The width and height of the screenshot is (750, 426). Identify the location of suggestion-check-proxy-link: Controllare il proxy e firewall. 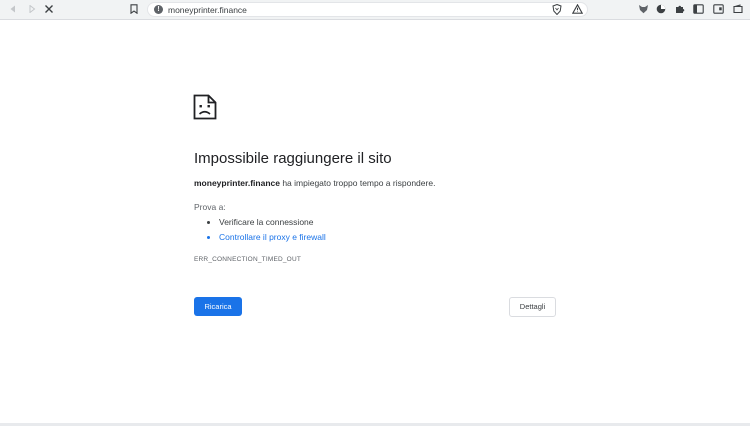
(272, 237).